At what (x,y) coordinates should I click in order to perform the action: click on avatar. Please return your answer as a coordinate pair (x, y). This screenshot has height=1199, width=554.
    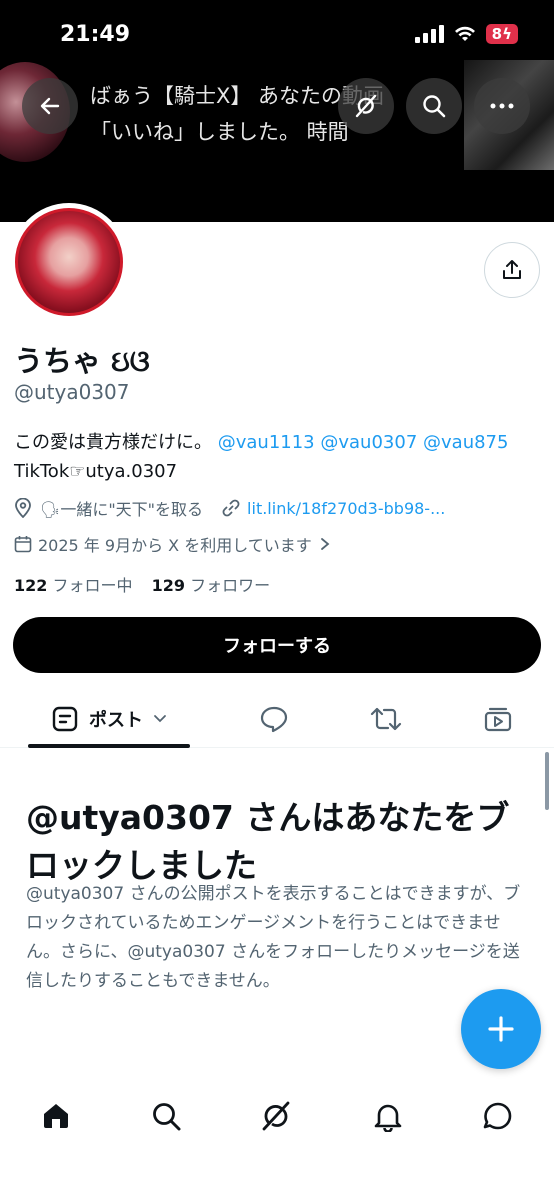
    Looking at the image, I should click on (69, 262).